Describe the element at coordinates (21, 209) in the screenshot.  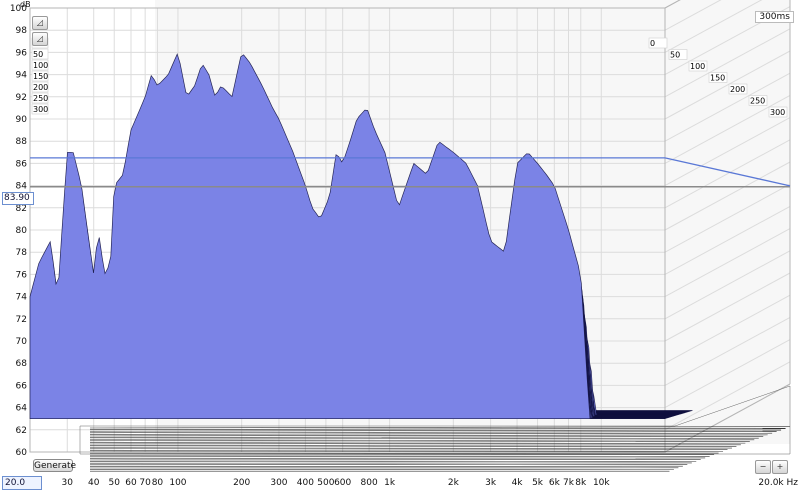
I see `y-tick-label: 82` at that location.